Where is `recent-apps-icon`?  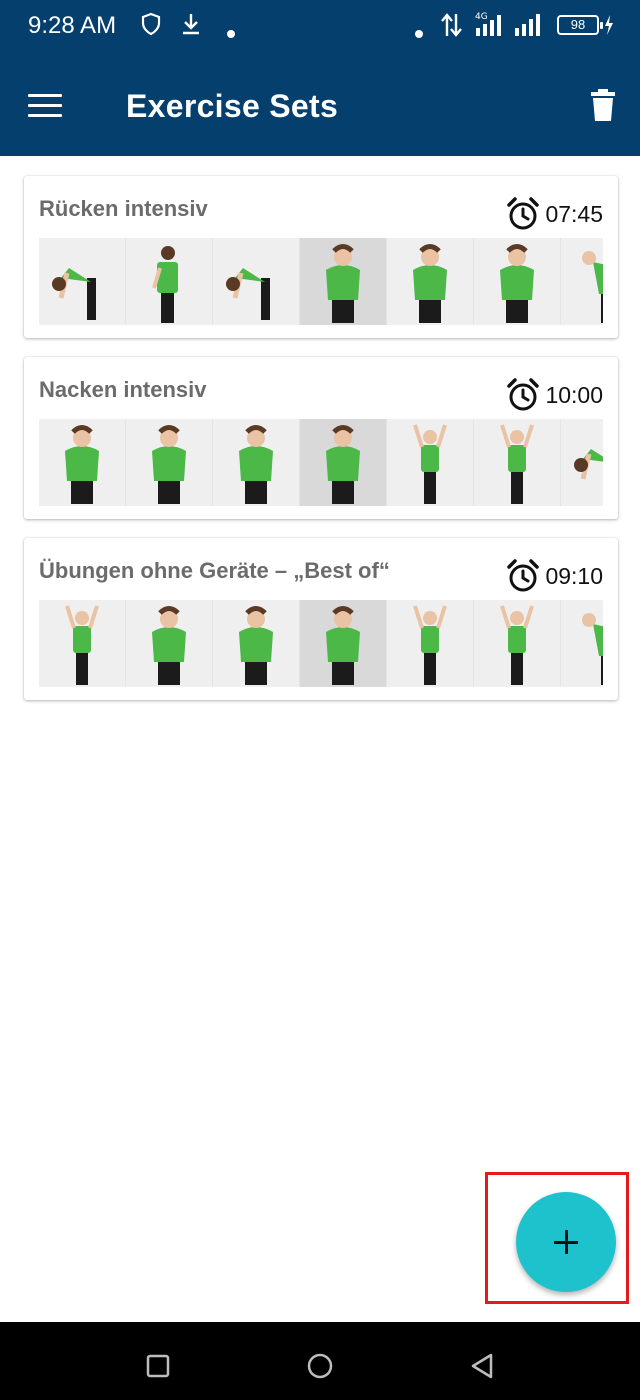
recent-apps-icon is located at coordinates (158, 1366).